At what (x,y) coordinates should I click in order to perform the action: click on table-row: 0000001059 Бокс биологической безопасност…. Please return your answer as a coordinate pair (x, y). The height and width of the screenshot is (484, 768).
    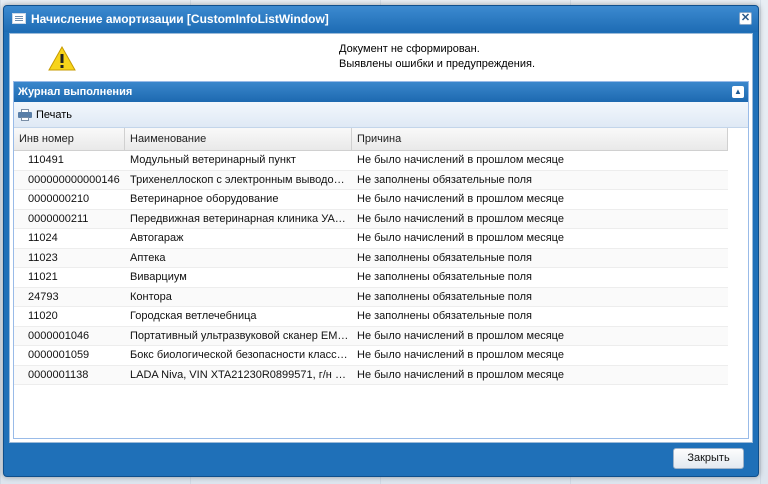
    Looking at the image, I should click on (371, 356).